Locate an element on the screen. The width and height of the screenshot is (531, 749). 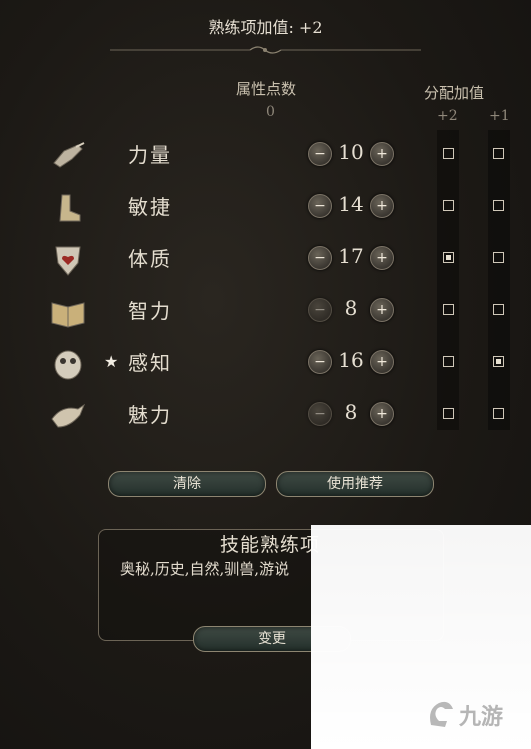
attribute-value: 16 is located at coordinates (351, 360).